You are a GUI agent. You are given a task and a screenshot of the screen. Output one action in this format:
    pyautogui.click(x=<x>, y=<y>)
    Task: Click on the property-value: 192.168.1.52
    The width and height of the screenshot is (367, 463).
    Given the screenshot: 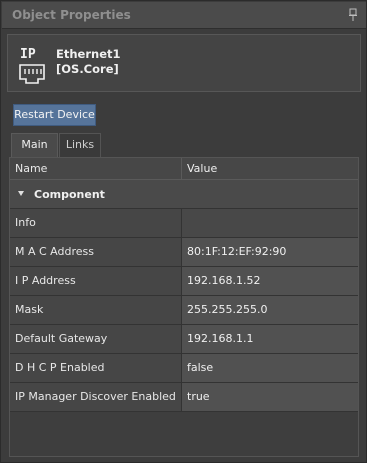 What is the action you would take?
    pyautogui.click(x=269, y=281)
    